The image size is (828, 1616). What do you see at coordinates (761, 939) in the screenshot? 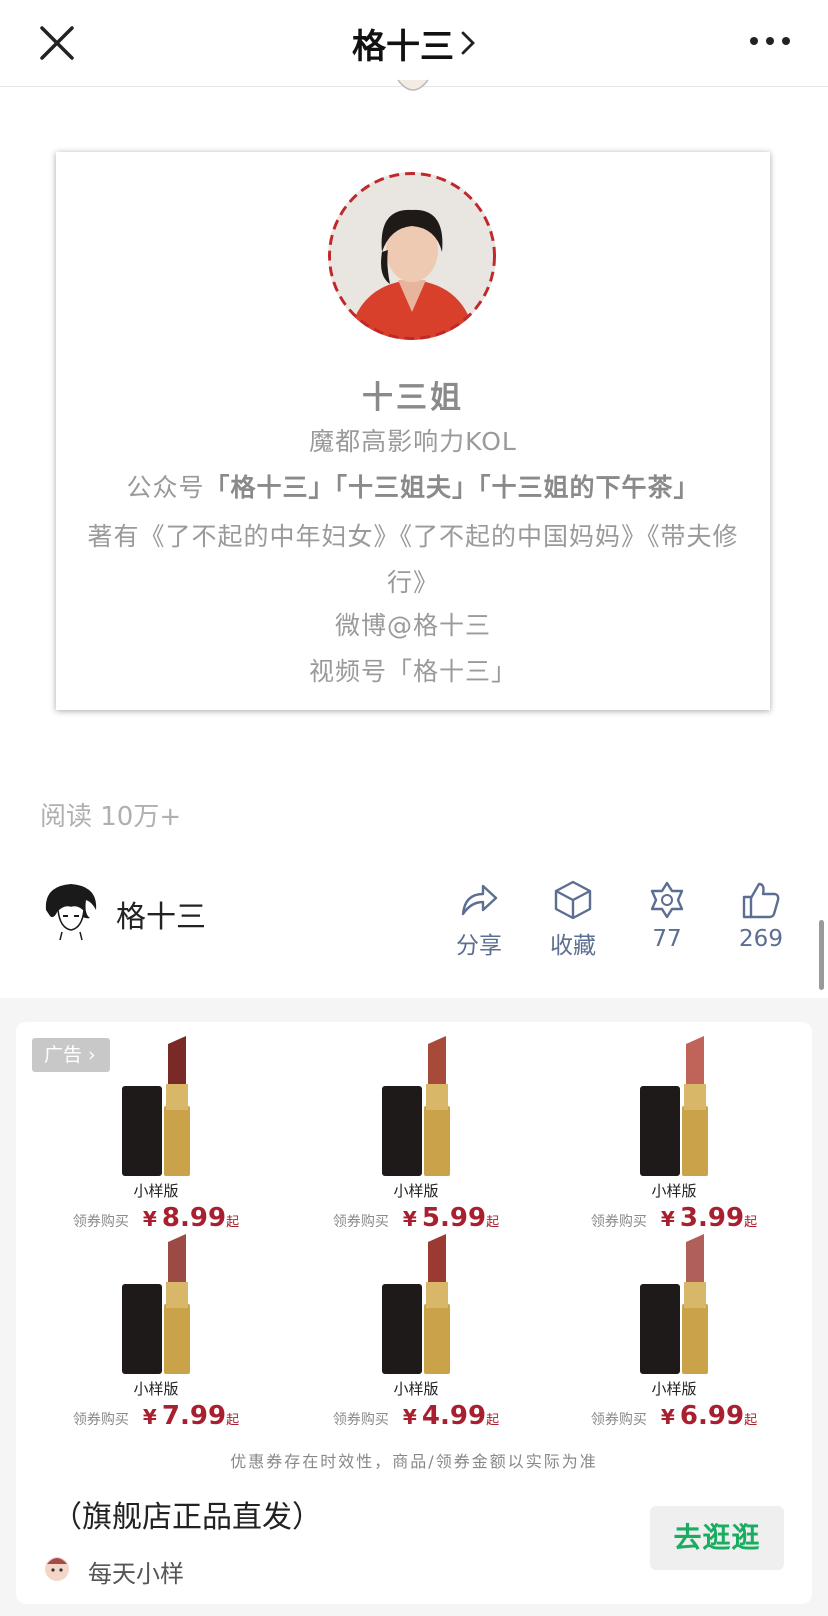
I see `like-count: 269` at bounding box center [761, 939].